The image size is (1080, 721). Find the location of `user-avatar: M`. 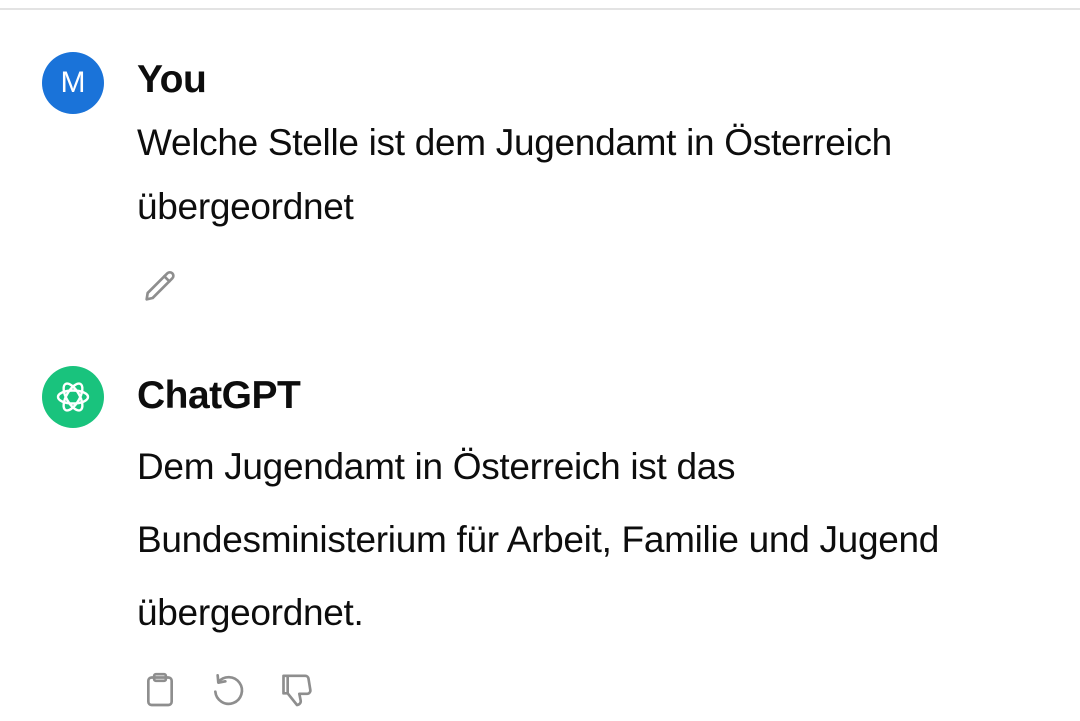

user-avatar: M is located at coordinates (73, 83).